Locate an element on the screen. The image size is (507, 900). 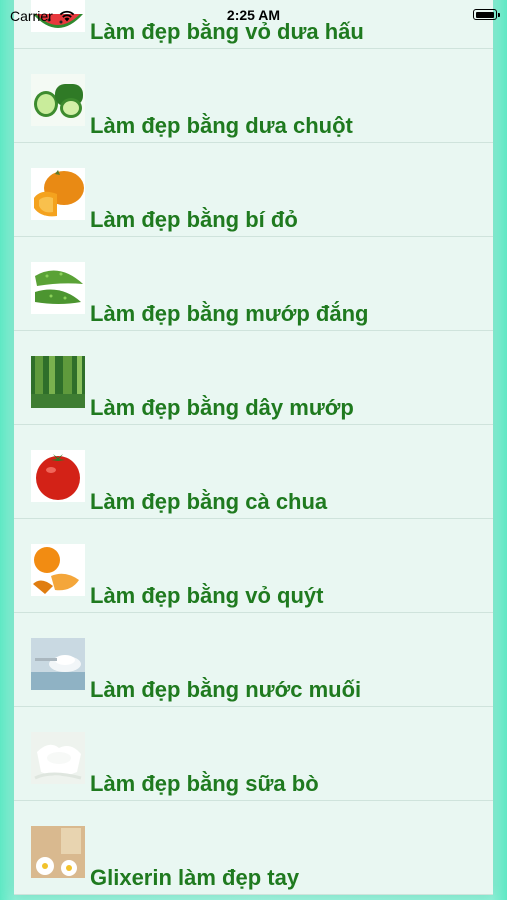
salt-water-thumbnail is located at coordinates (58, 664).